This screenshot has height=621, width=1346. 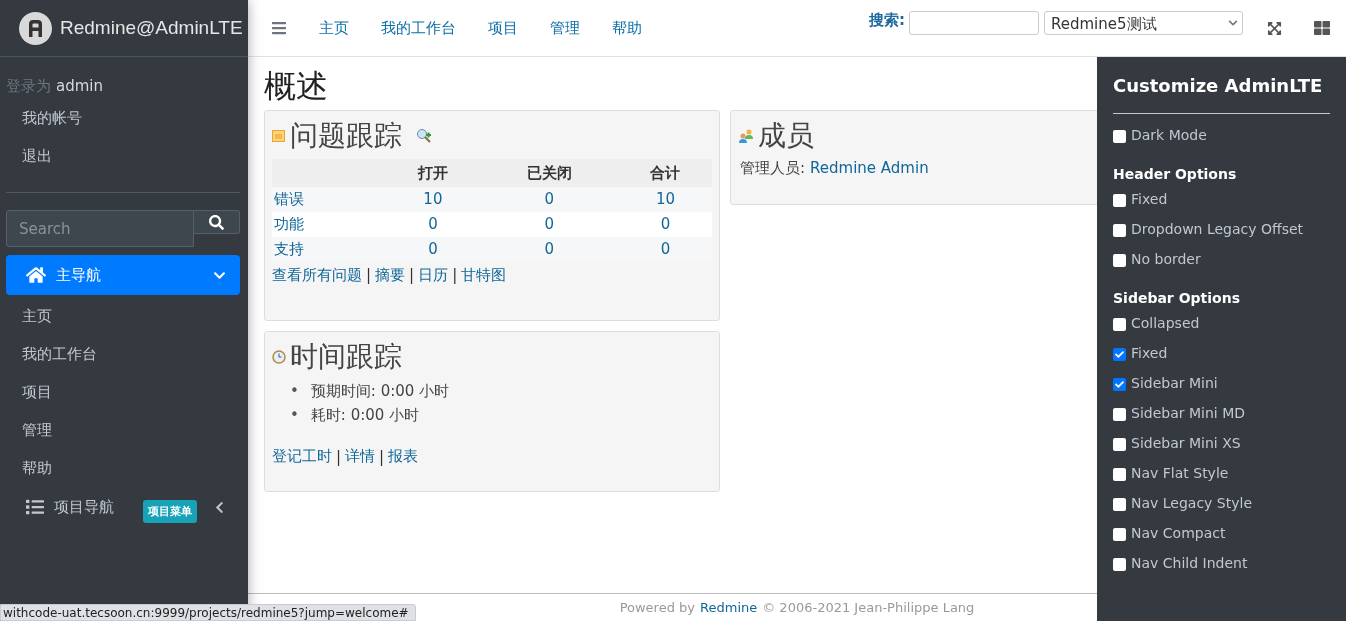 What do you see at coordinates (773, 168) in the screenshot?
I see `role-label: 管理人员:` at bounding box center [773, 168].